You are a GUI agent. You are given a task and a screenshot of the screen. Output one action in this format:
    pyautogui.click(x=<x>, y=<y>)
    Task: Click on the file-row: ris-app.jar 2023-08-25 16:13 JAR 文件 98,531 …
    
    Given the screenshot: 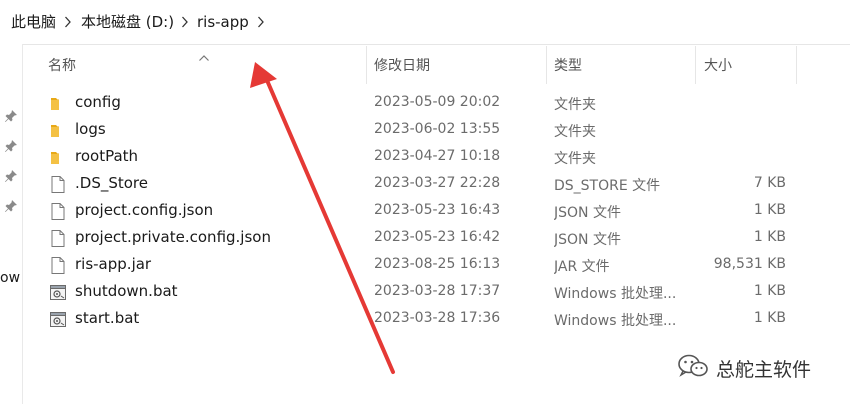 What is the action you would take?
    pyautogui.click(x=426, y=265)
    